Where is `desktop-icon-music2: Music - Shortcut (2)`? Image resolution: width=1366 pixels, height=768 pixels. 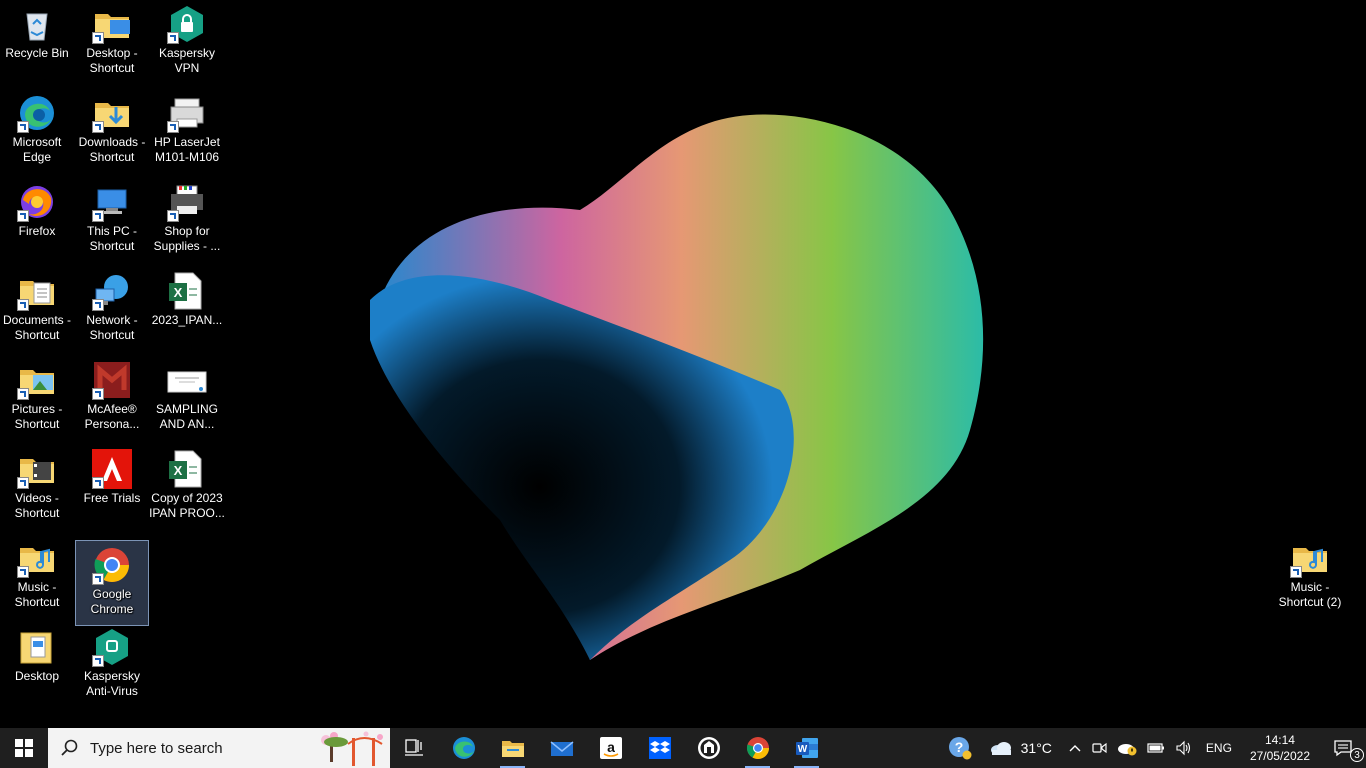 desktop-icon-music2: Music - Shortcut (2) is located at coordinates (1310, 577).